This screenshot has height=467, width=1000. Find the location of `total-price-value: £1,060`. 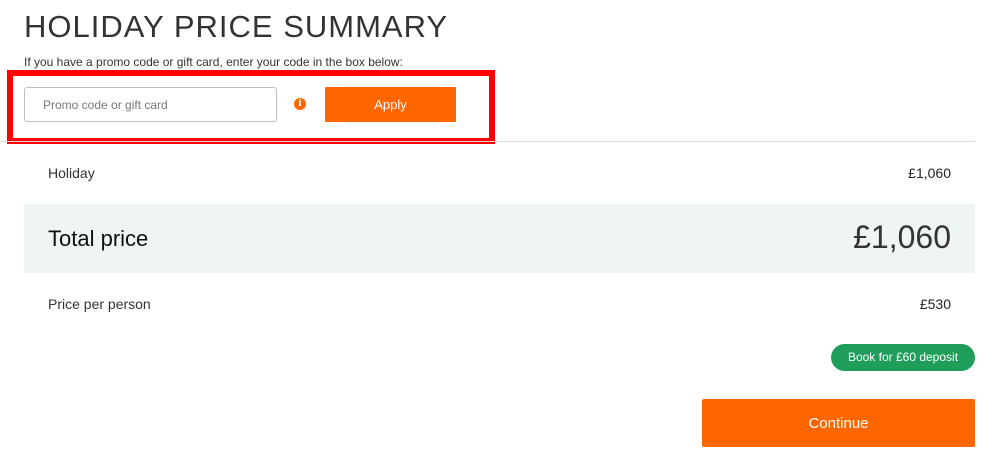

total-price-value: £1,060 is located at coordinates (902, 237).